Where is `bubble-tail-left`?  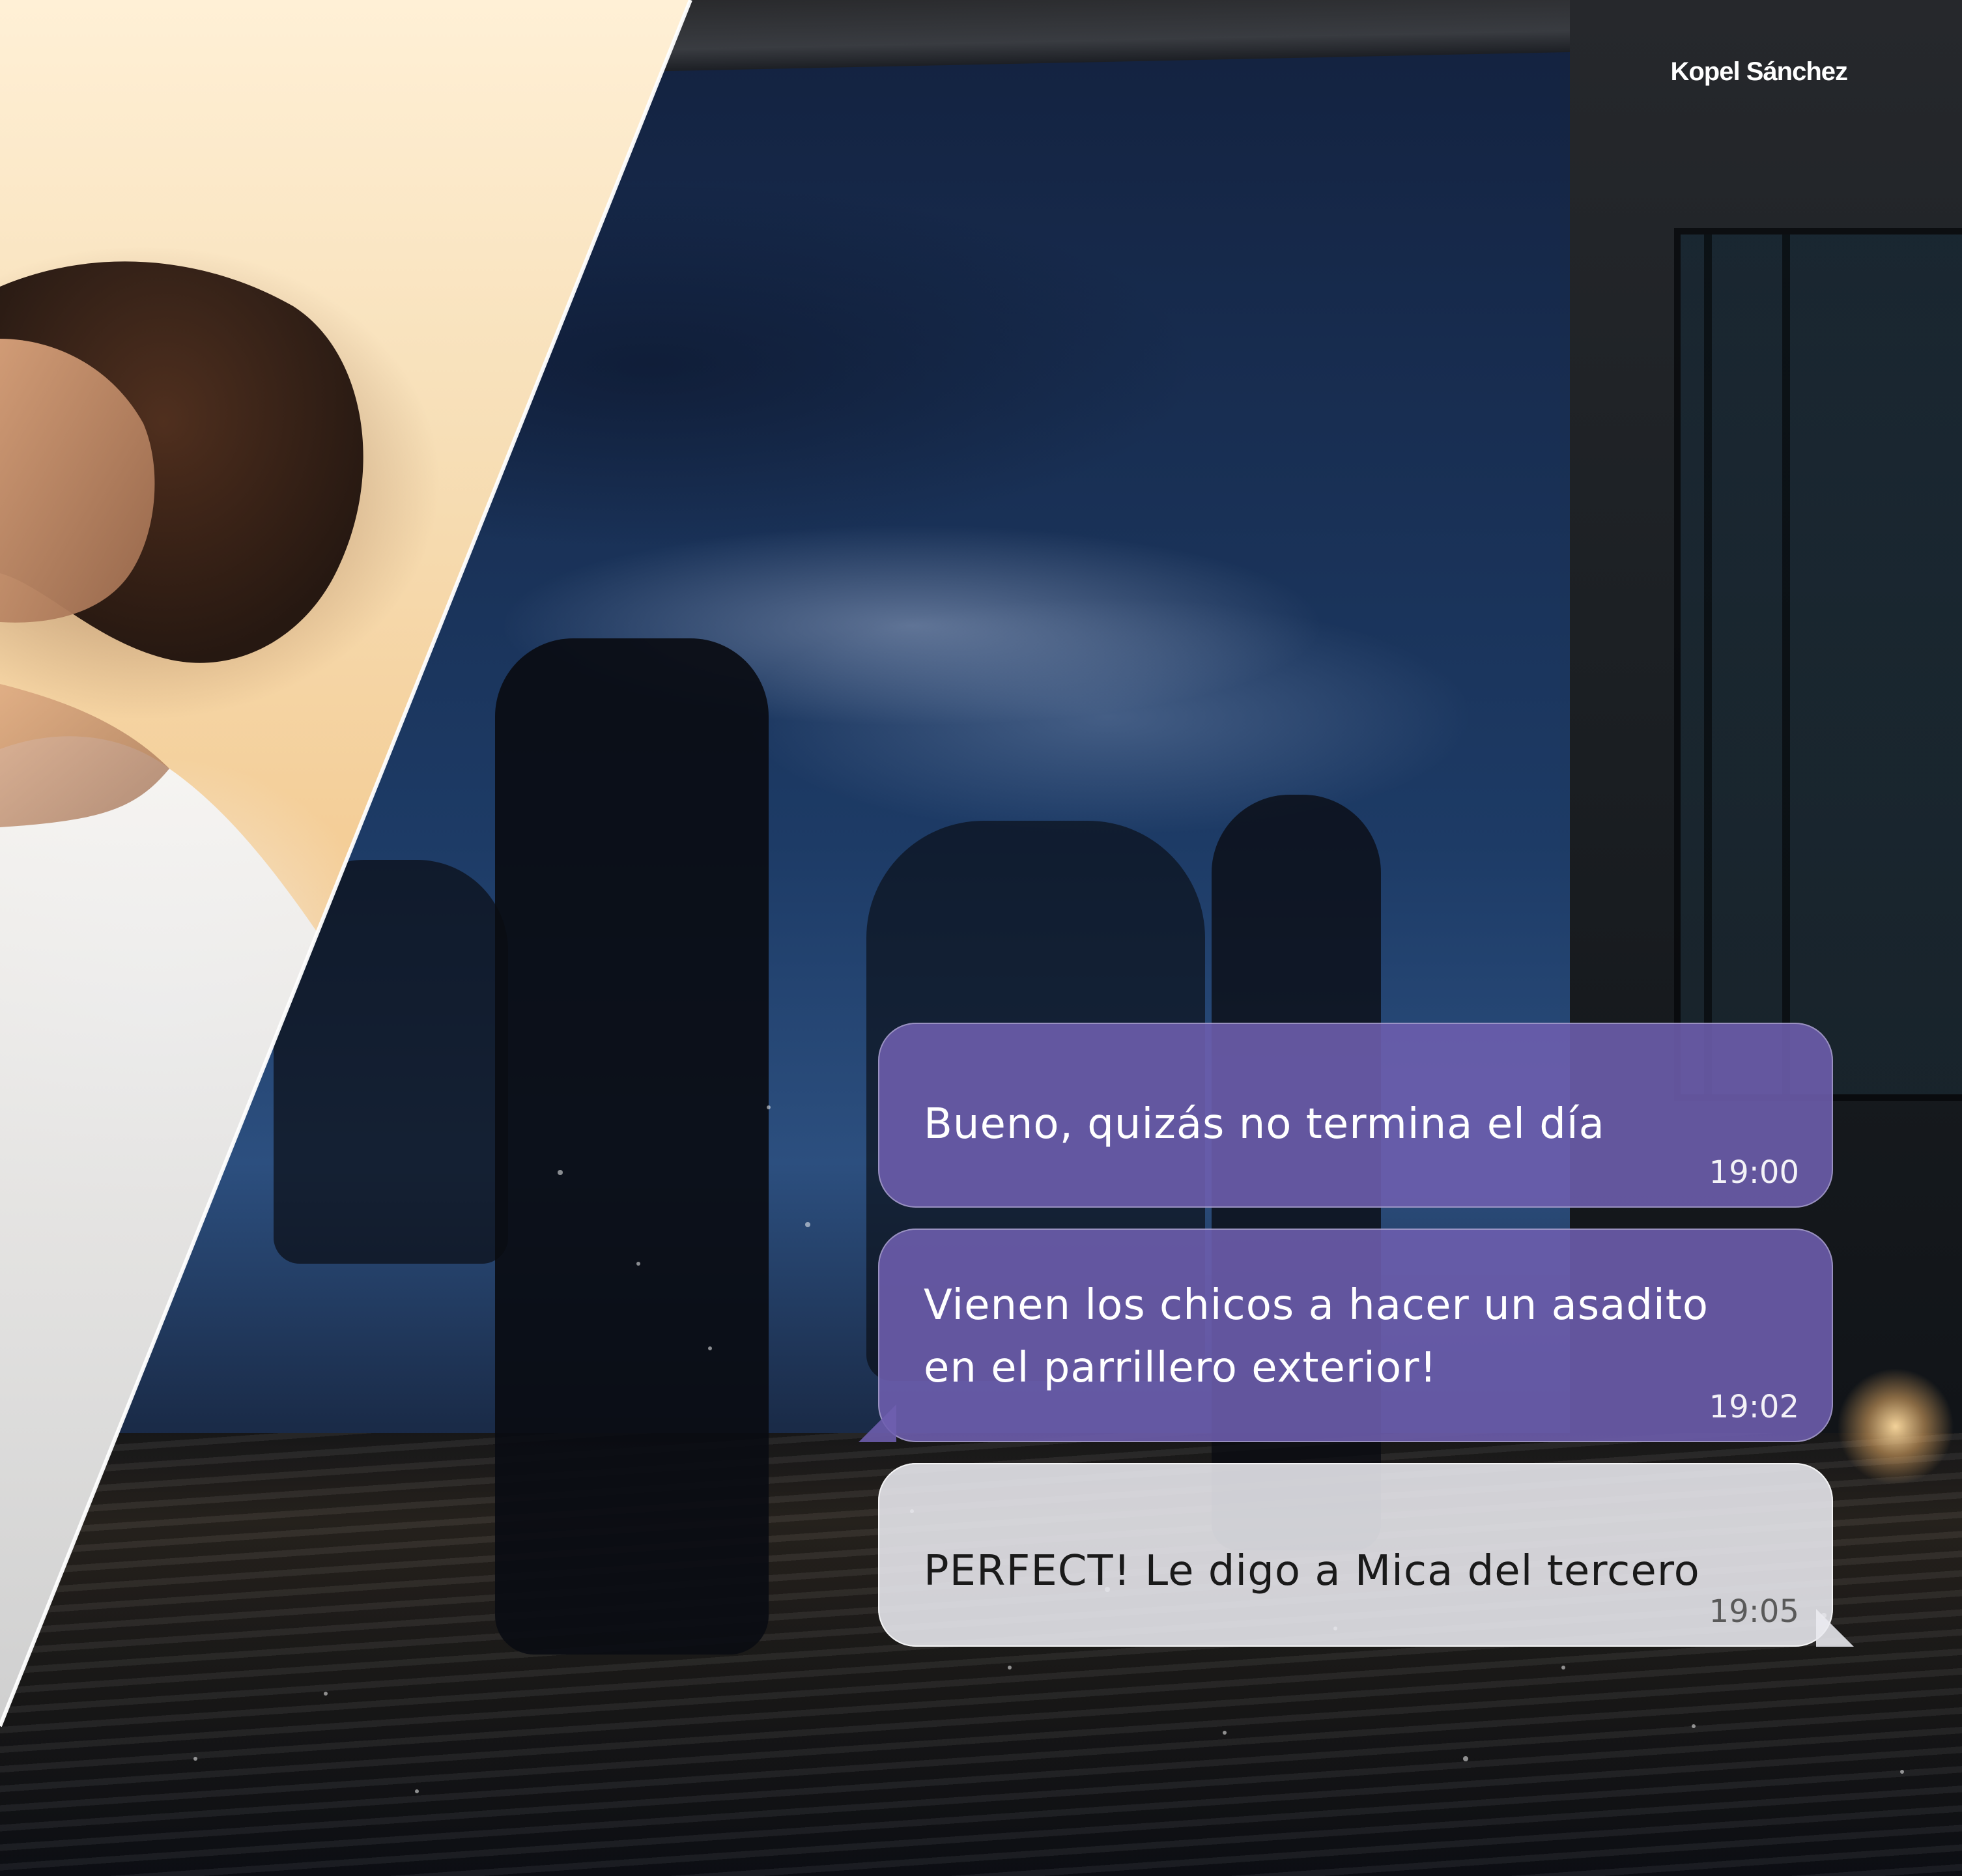
bubble-tail-left is located at coordinates (877, 1423).